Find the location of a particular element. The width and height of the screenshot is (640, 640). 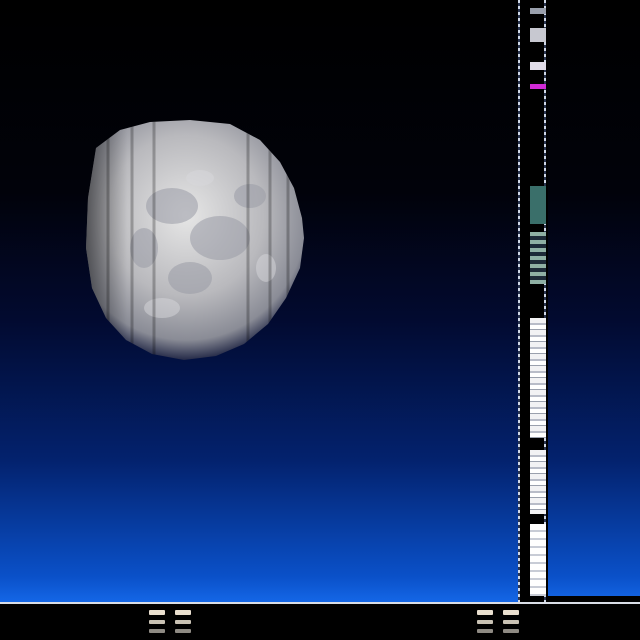

thumb-list is located at coordinates (538, 482).